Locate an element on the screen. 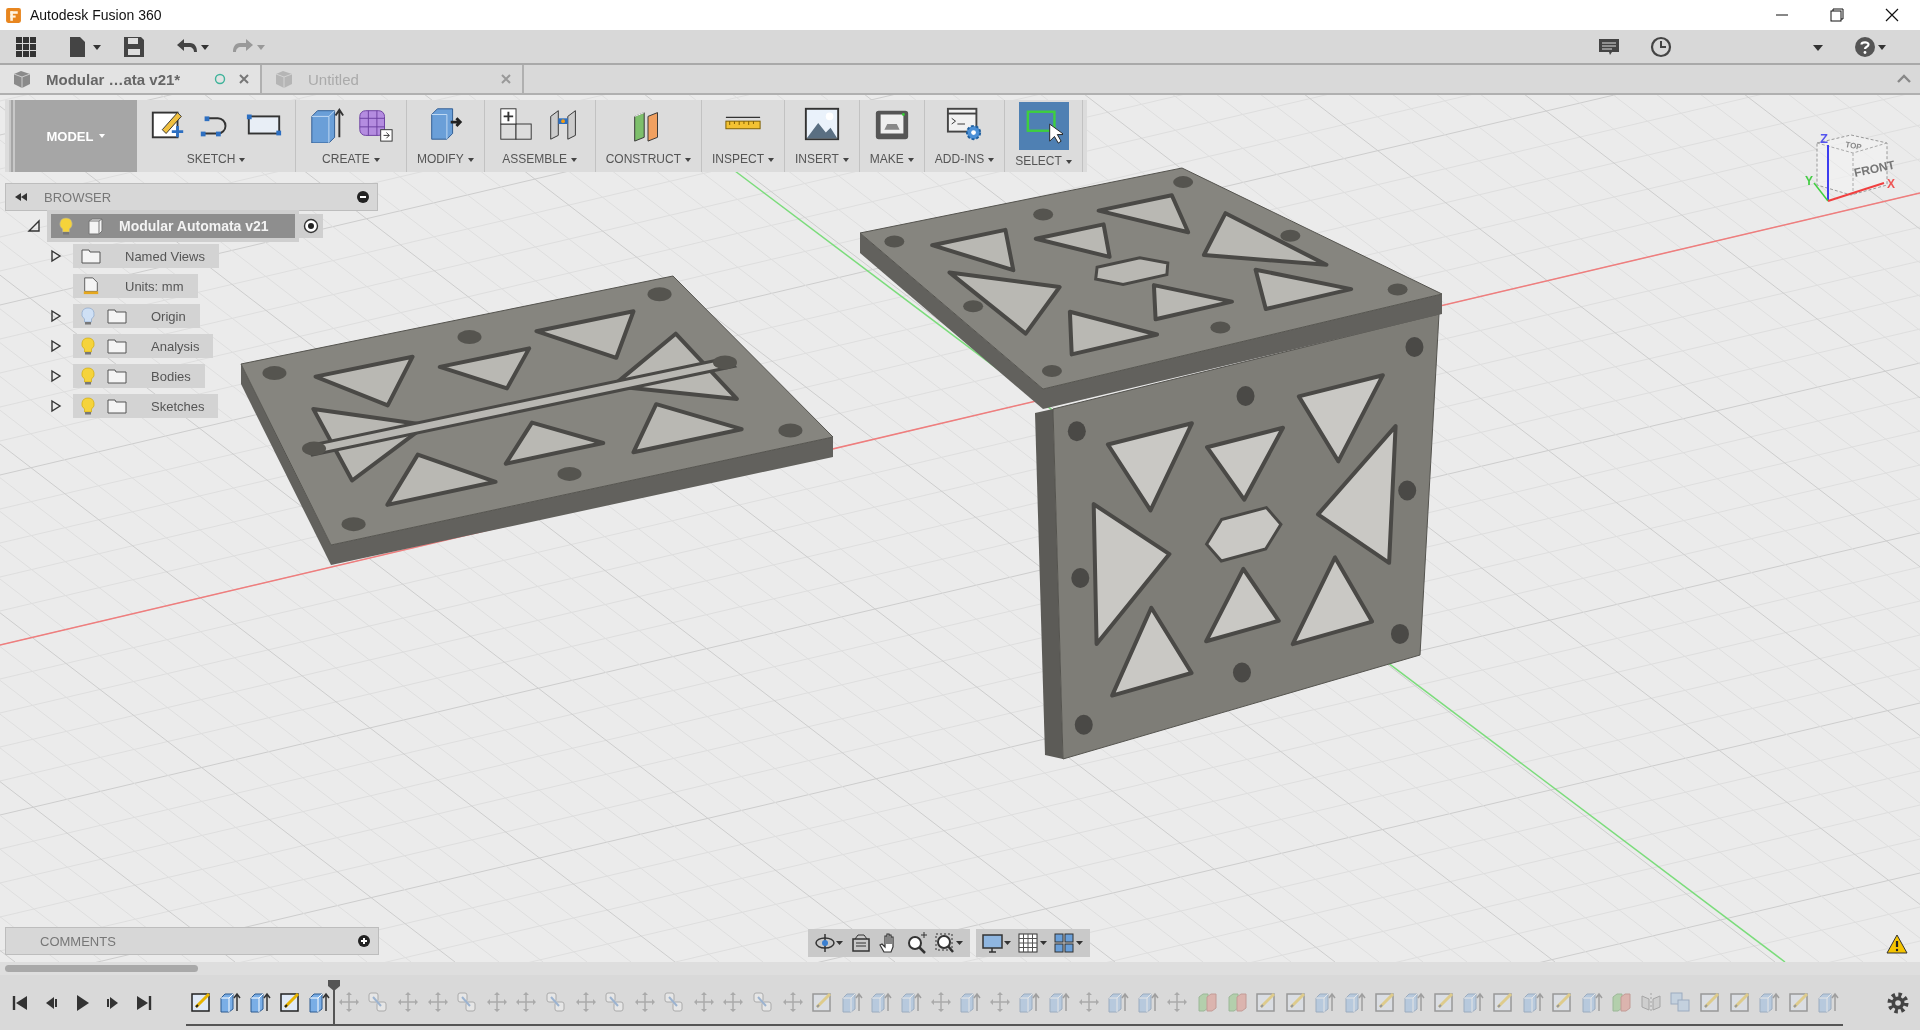  scrollbar-thumb is located at coordinates (101, 968).